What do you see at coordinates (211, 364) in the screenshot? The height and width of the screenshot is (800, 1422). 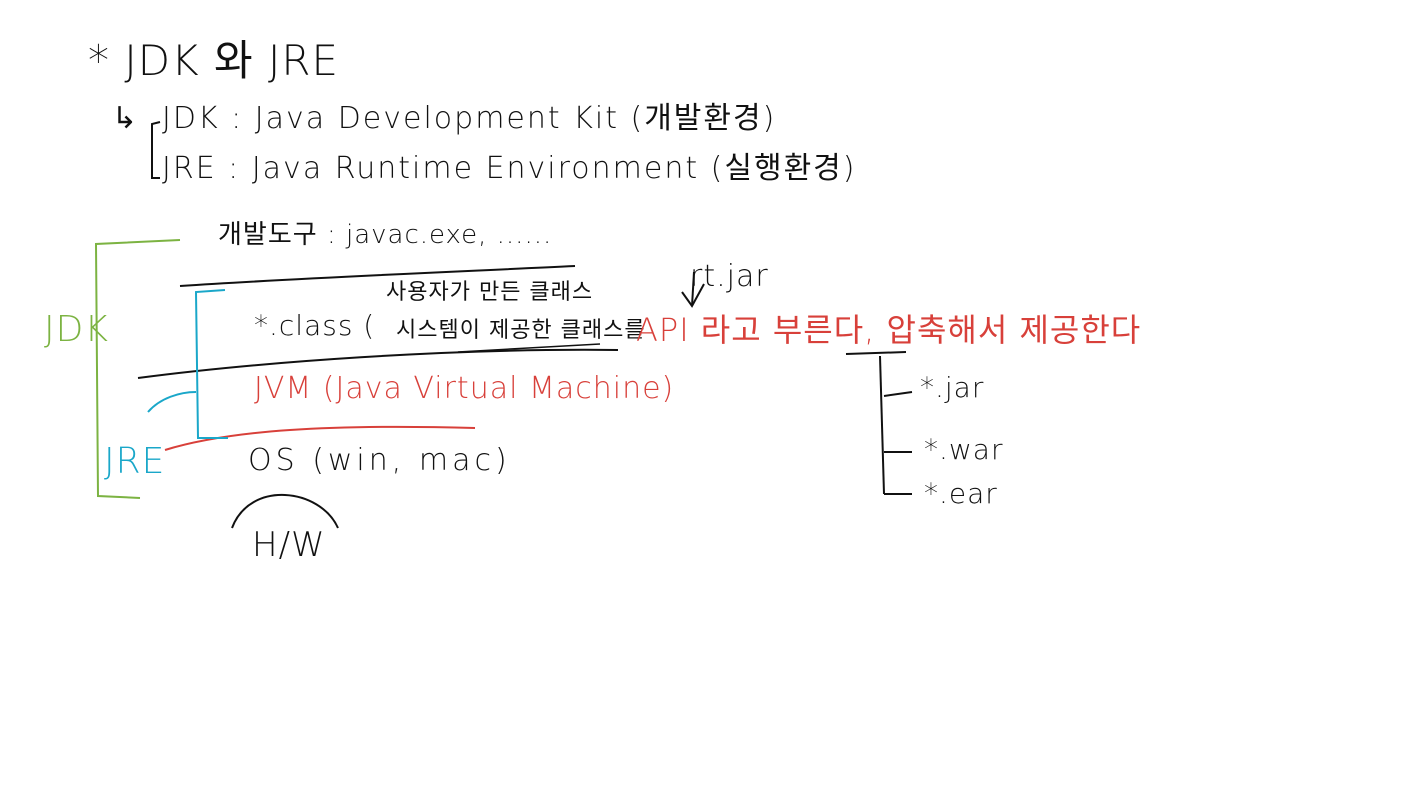 I see `jre-bracket` at bounding box center [211, 364].